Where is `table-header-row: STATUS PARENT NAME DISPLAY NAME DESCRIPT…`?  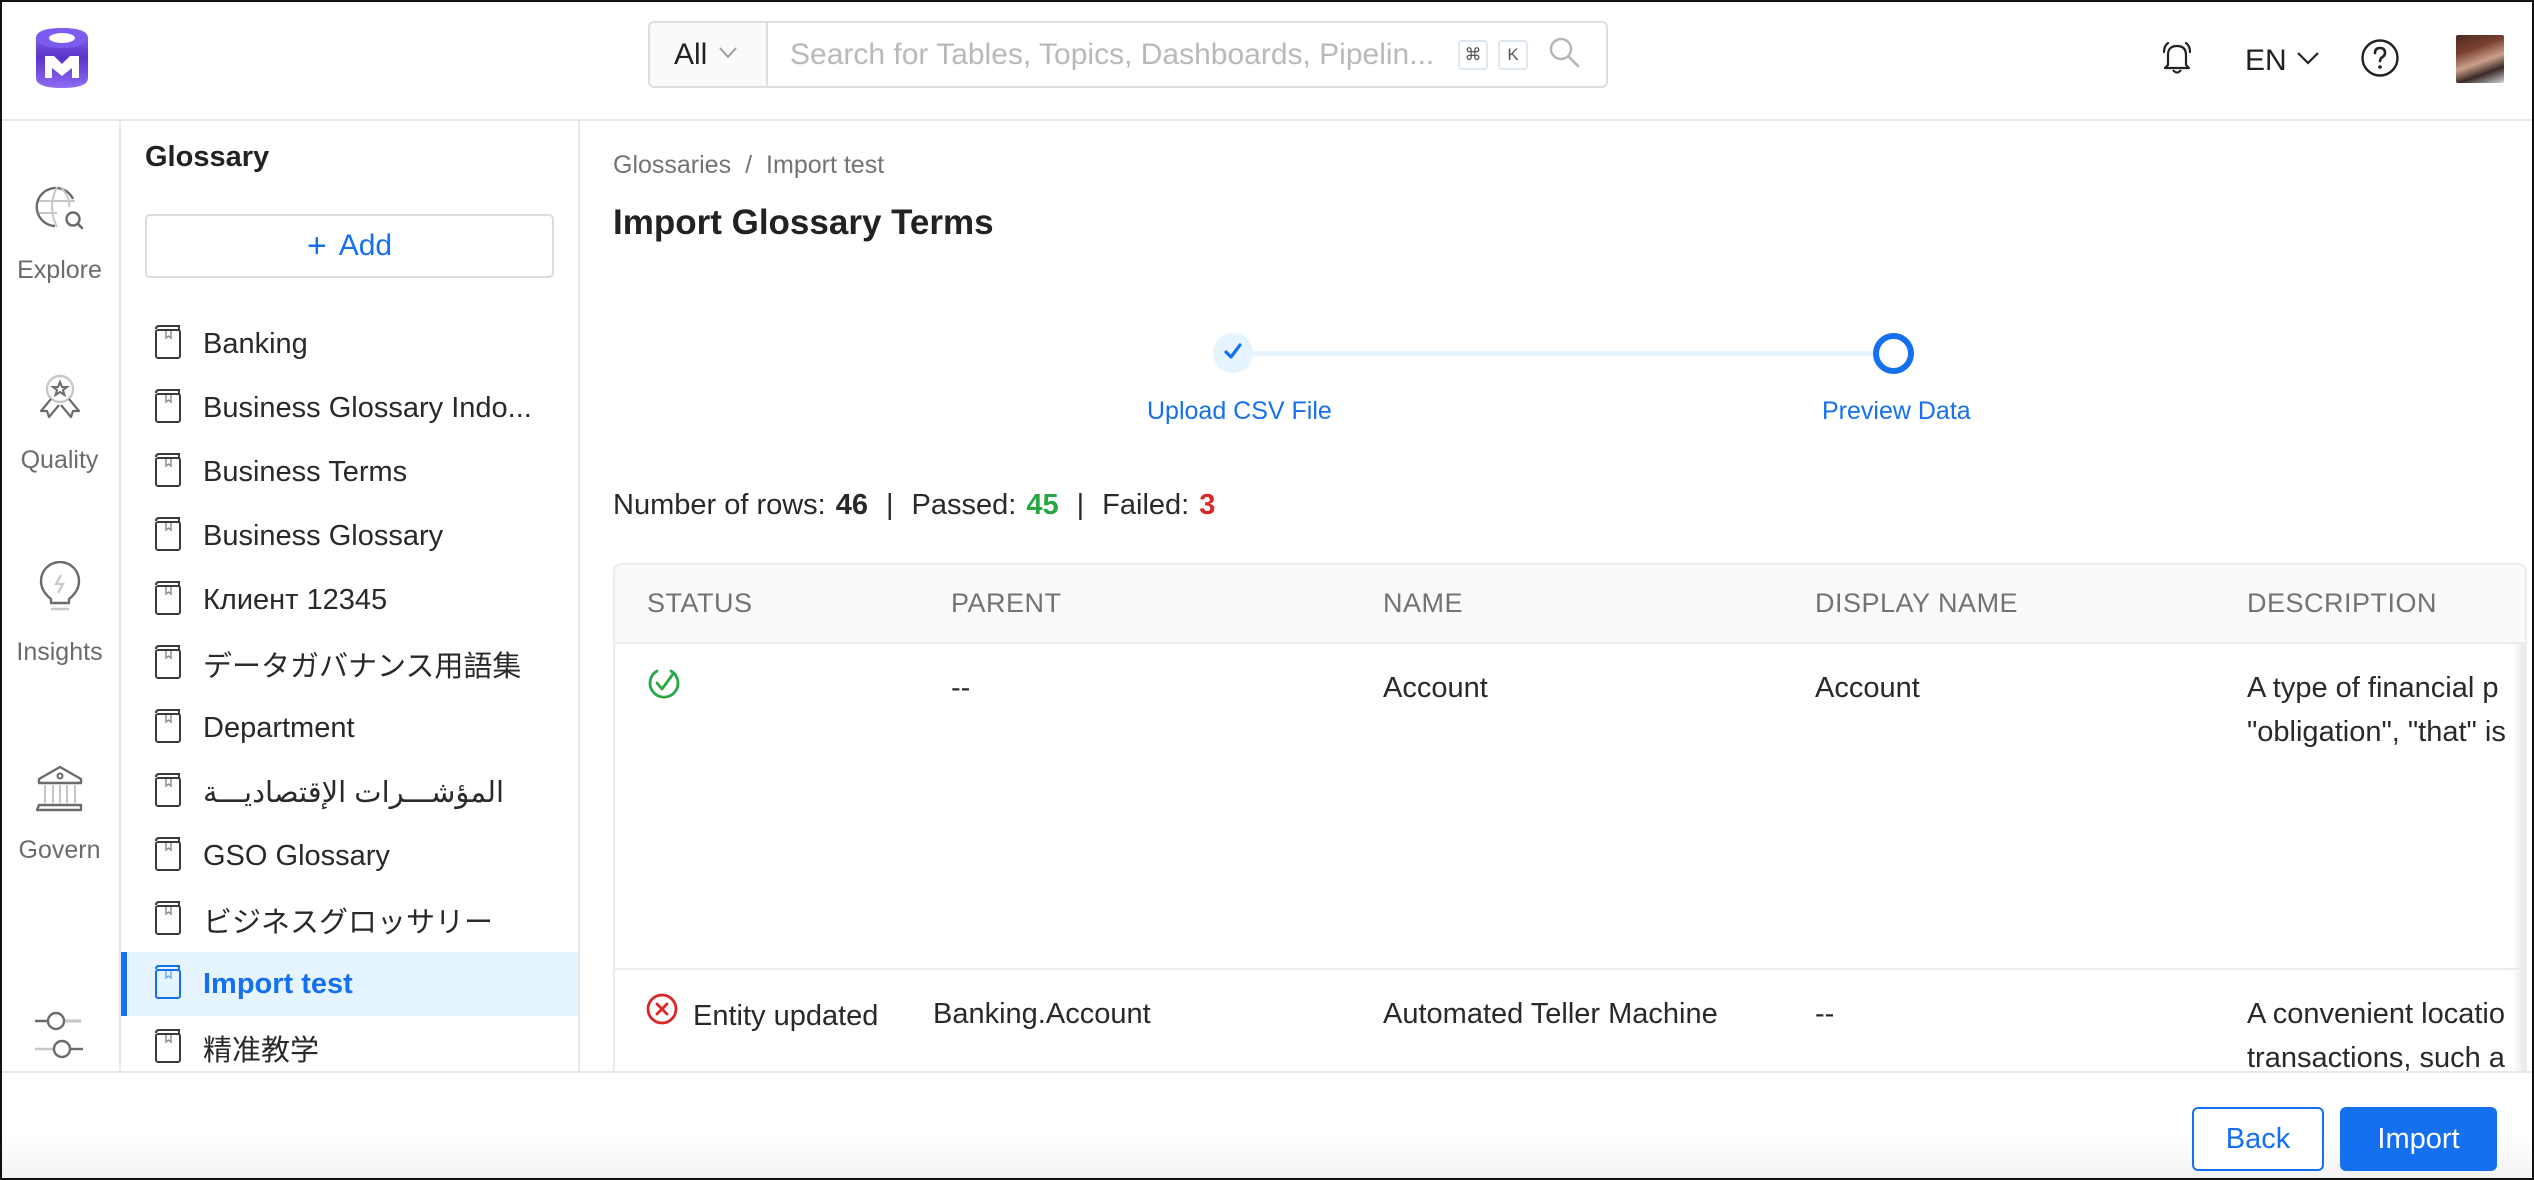
table-header-row: STATUS PARENT NAME DISPLAY NAME DESCRIPT… is located at coordinates (1570, 604).